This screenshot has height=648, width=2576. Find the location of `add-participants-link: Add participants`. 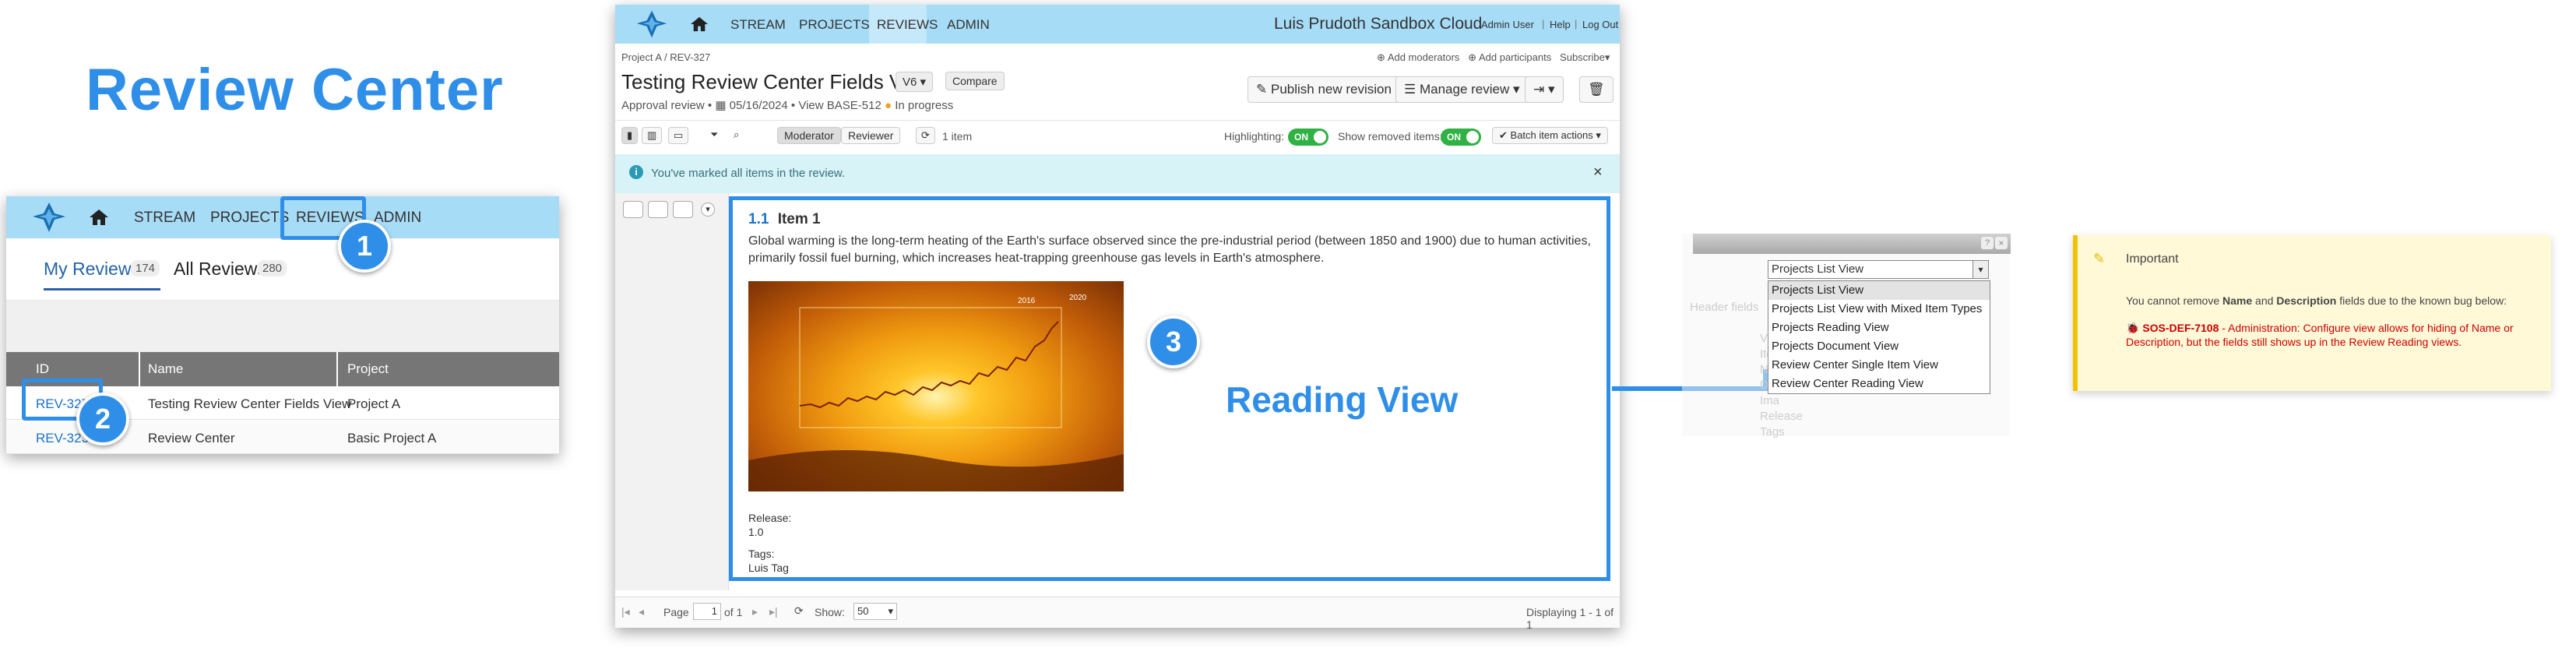

add-participants-link: Add participants is located at coordinates (1515, 57).